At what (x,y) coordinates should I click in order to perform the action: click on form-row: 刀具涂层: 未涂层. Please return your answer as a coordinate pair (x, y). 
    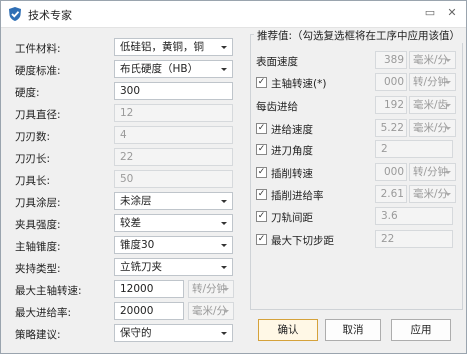
    Looking at the image, I should click on (122, 202).